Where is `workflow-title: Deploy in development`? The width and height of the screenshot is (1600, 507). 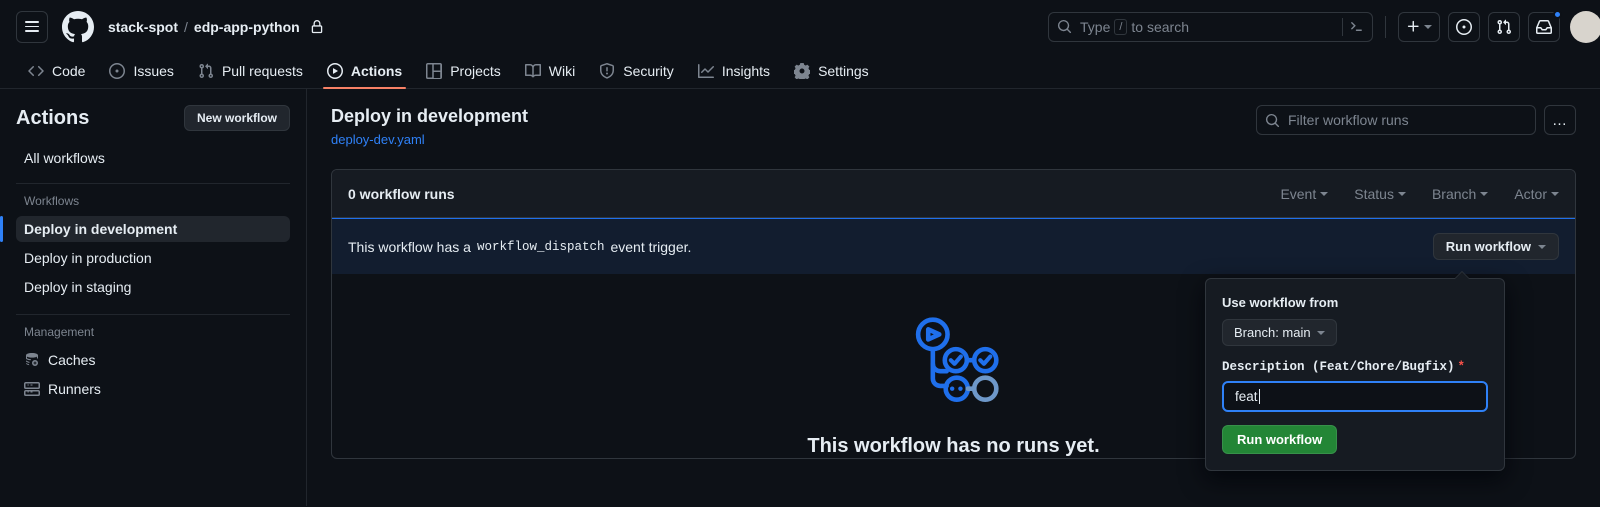
workflow-title: Deploy in development is located at coordinates (430, 116).